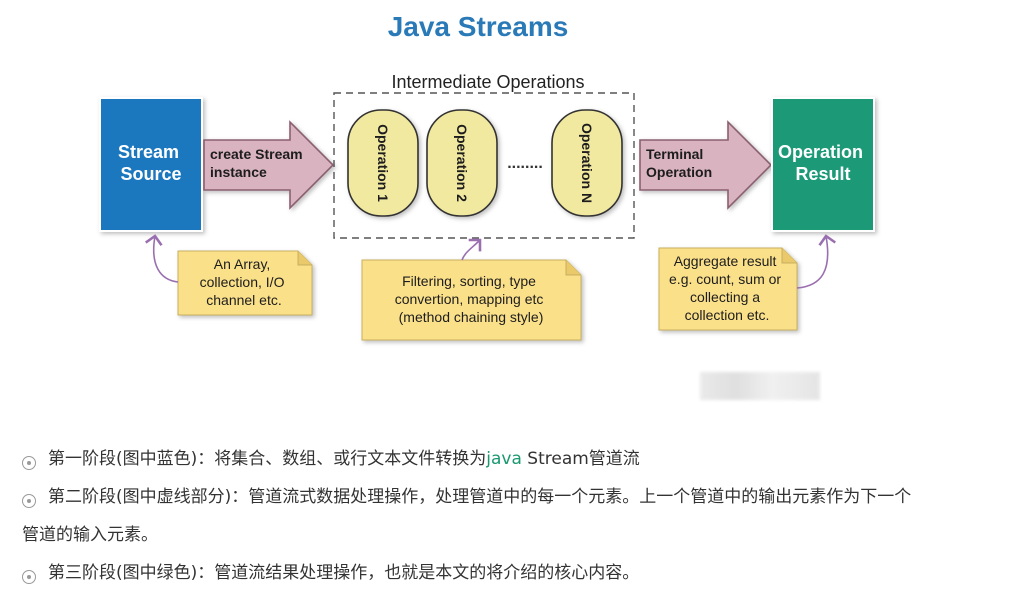  I want to click on operation-n-label: Operation N, so click(587, 163).